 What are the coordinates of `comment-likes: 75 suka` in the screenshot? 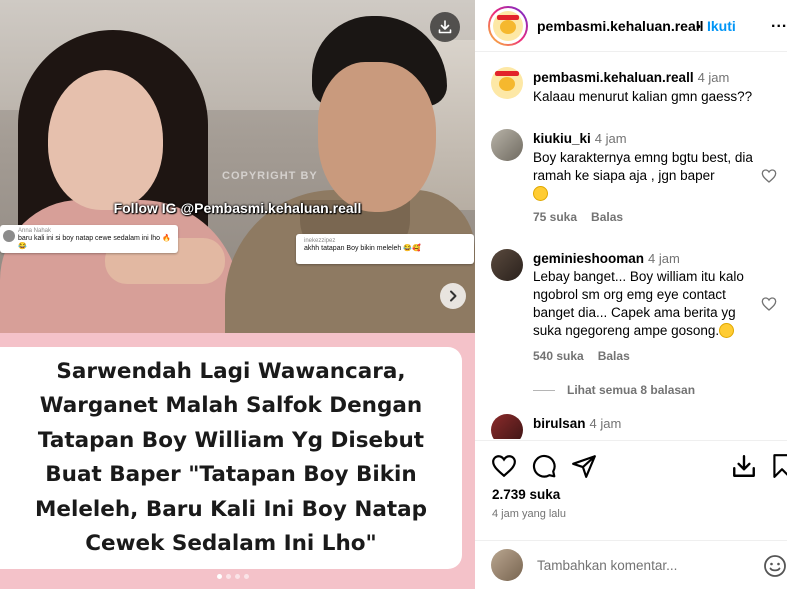 It's located at (555, 217).